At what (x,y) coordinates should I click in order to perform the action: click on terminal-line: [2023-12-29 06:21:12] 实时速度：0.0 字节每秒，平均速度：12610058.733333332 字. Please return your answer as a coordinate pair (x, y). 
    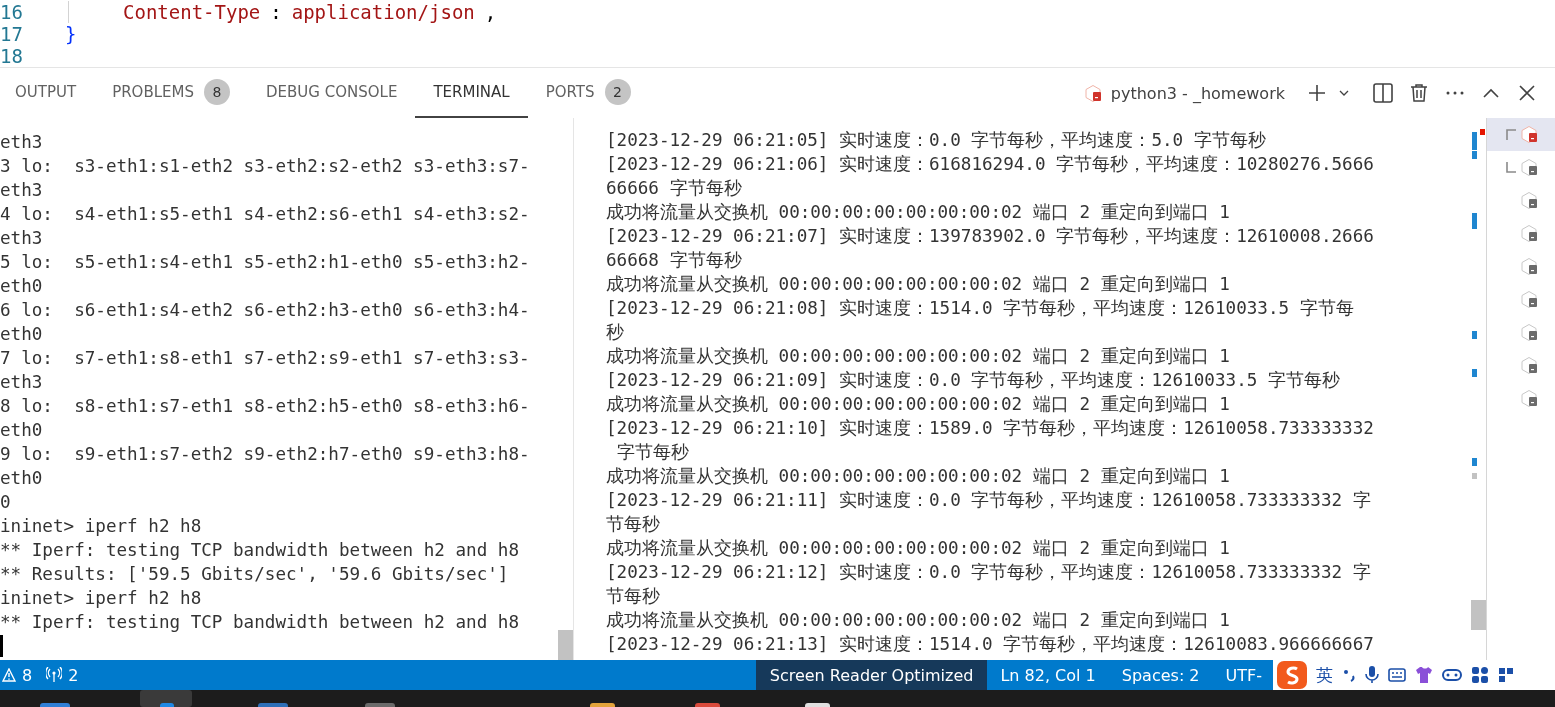
    Looking at the image, I should click on (989, 572).